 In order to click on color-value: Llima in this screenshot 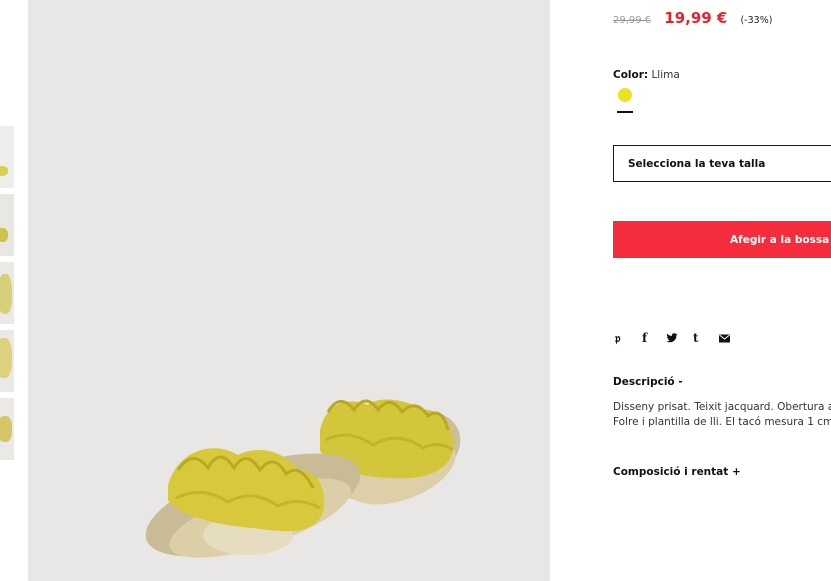, I will do `click(665, 75)`.